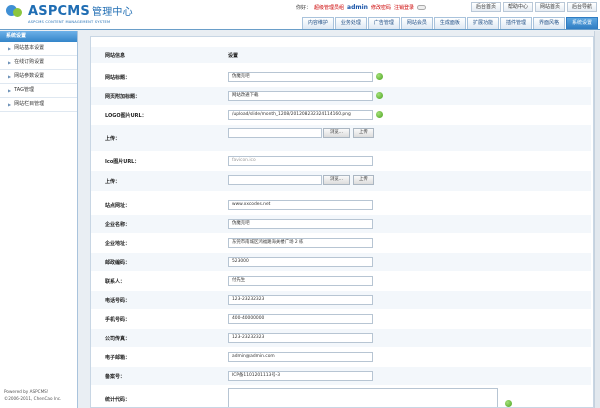 The image size is (600, 408). What do you see at coordinates (113, 181) in the screenshot?
I see `upload-ico-label: 上传：` at bounding box center [113, 181].